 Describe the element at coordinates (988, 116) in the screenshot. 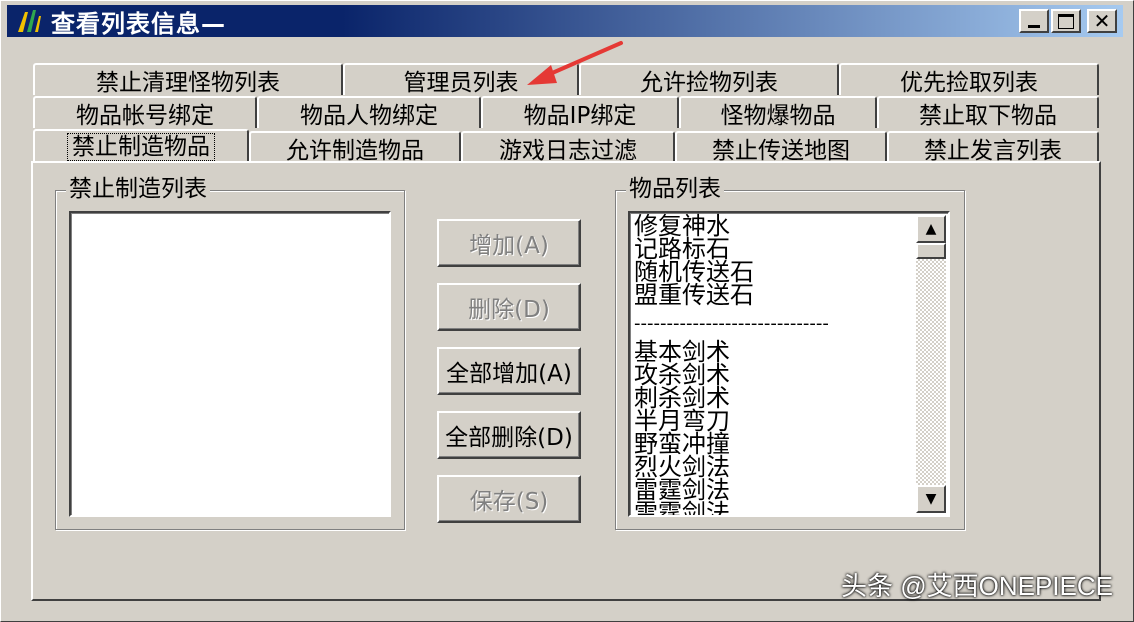

I see `tab-label: 禁止取下物品` at that location.